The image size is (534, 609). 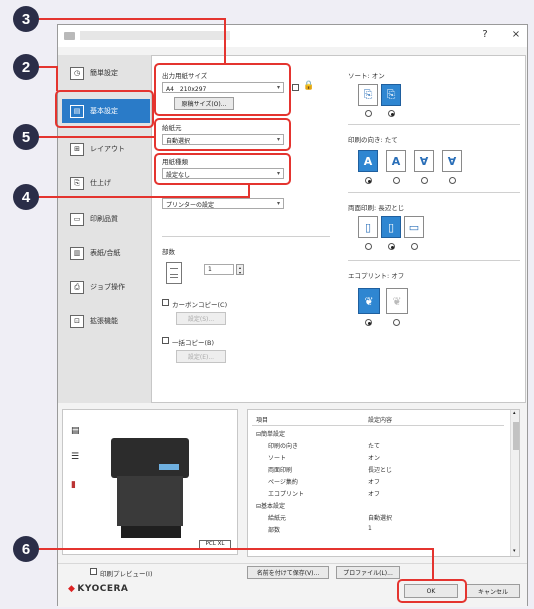 What do you see at coordinates (391, 95) in the screenshot?
I see `sort-on-icon: ⎘` at bounding box center [391, 95].